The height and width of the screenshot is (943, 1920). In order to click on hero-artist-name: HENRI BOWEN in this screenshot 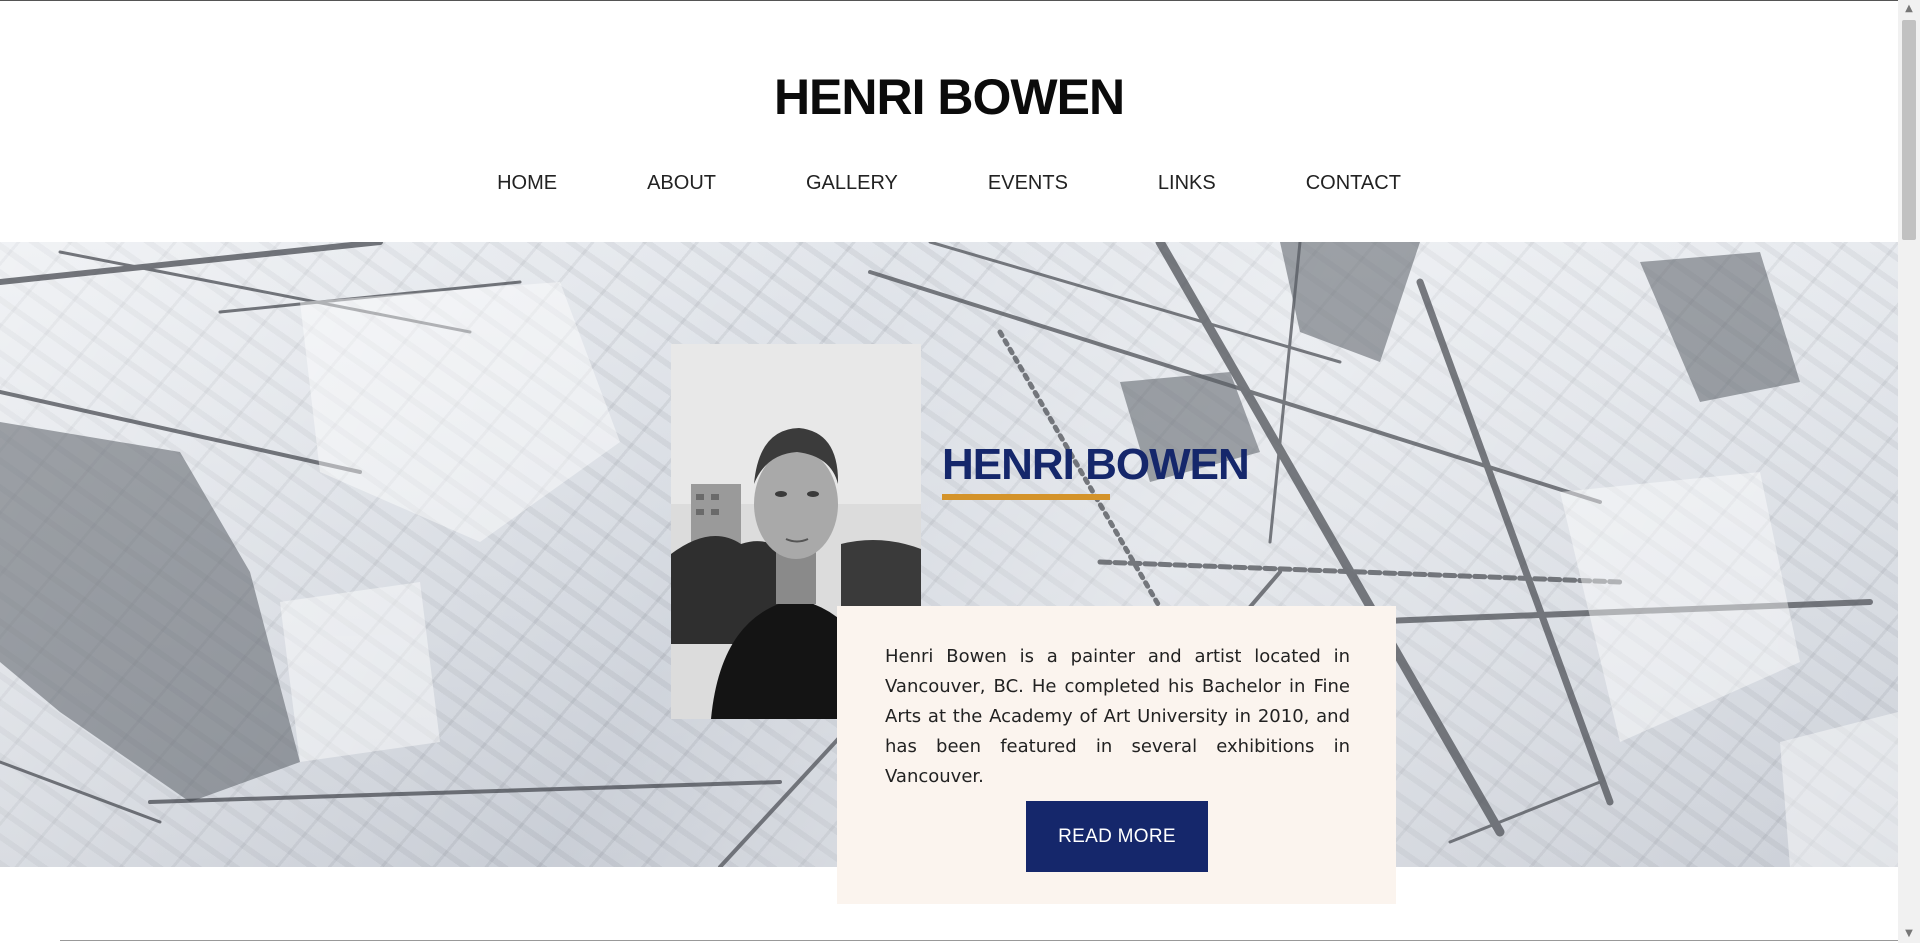, I will do `click(1096, 464)`.